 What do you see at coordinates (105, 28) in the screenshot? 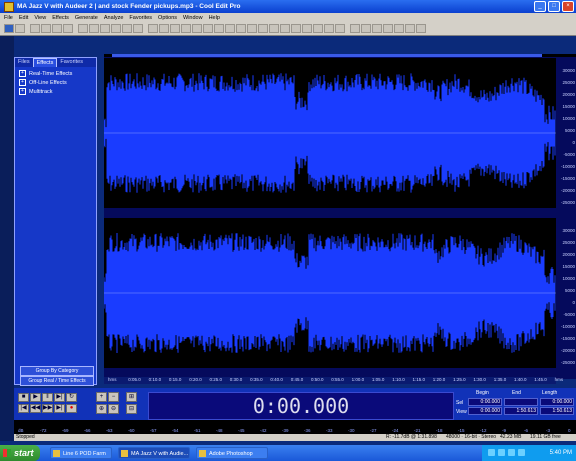
I see `cut-icon` at bounding box center [105, 28].